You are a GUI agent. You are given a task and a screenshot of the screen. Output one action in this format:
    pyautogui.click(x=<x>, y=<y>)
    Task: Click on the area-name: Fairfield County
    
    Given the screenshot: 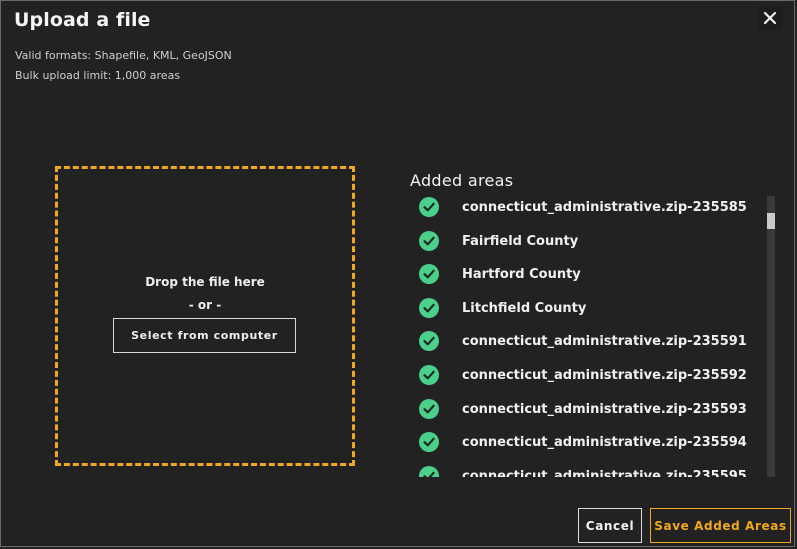 What is the action you would take?
    pyautogui.click(x=520, y=241)
    